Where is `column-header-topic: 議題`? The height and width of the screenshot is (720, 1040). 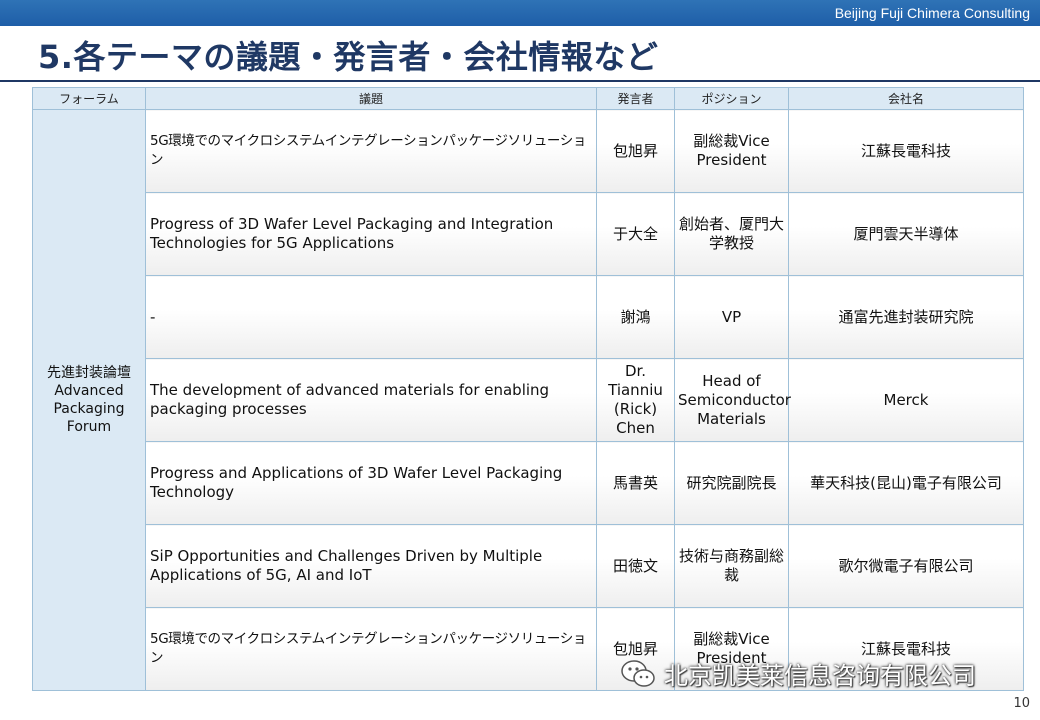 column-header-topic: 議題 is located at coordinates (371, 98).